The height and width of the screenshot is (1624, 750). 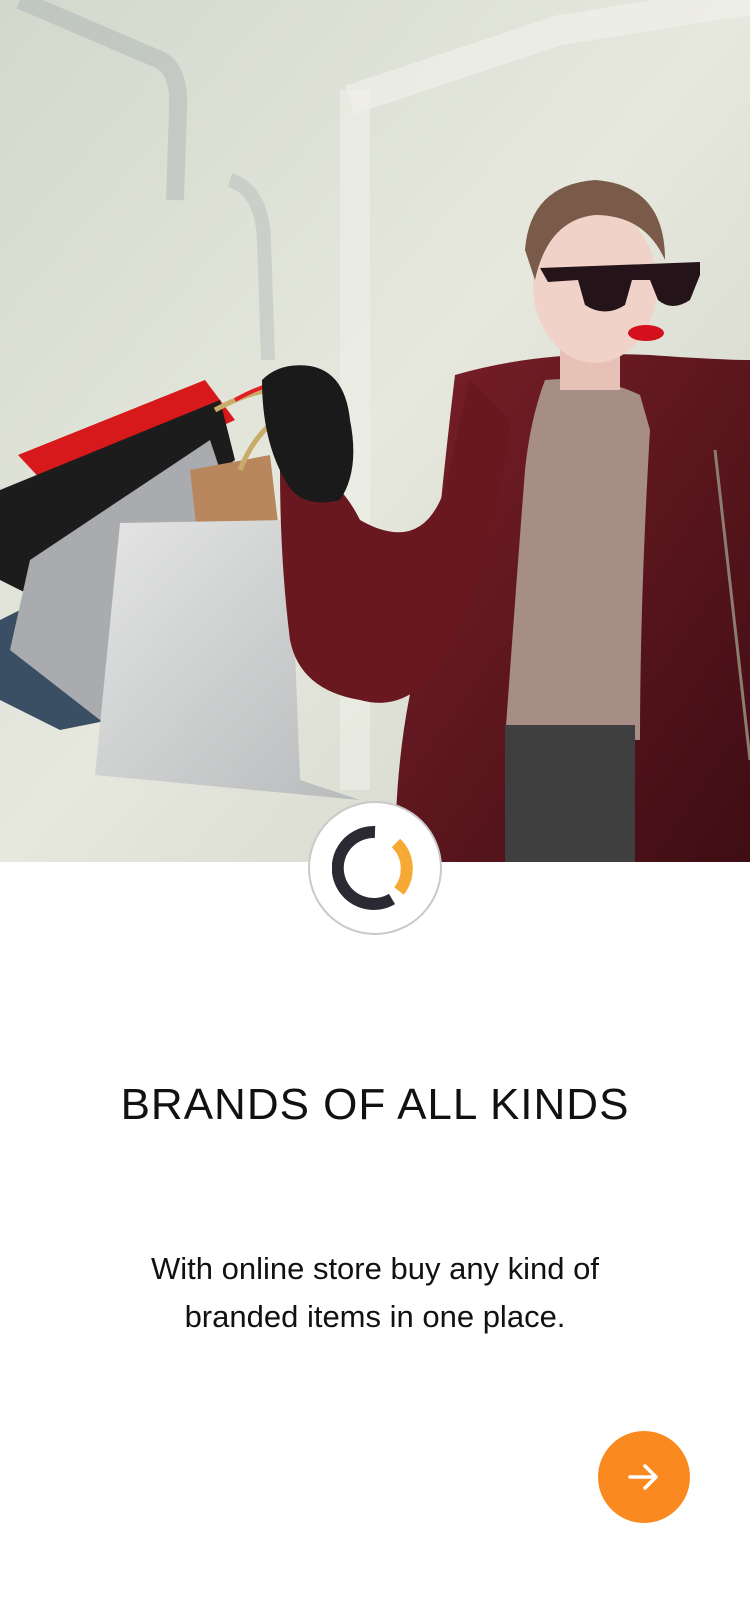 I want to click on ring-logo-icon, so click(x=372, y=867).